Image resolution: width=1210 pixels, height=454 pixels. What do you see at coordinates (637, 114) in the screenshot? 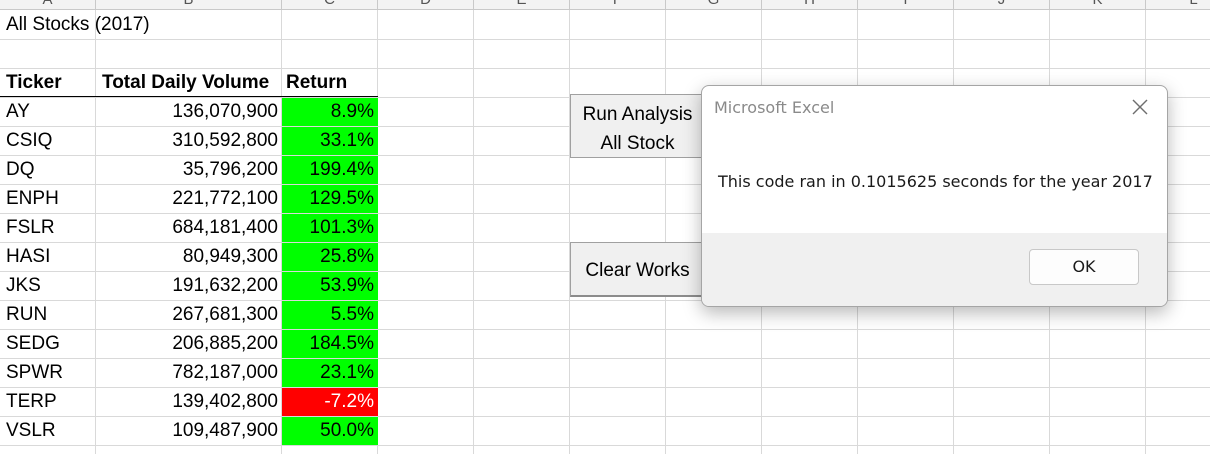
I see `run-analysis-label-line1: Run Analysis` at bounding box center [637, 114].